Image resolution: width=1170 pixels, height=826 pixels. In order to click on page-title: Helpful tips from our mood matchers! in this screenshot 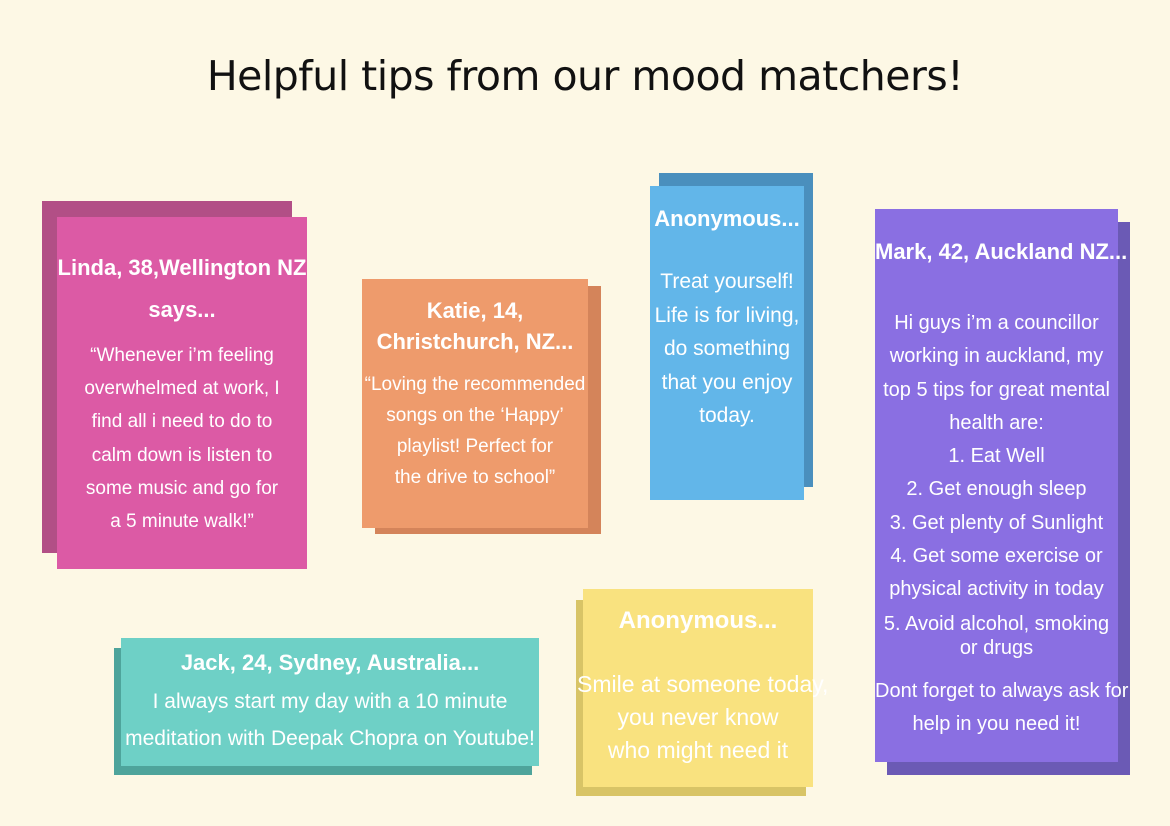, I will do `click(585, 76)`.